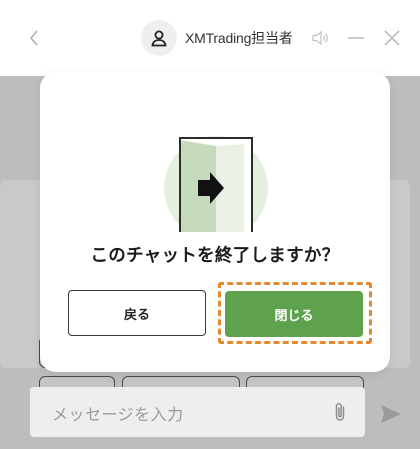  I want to click on speaker-icon, so click(320, 38).